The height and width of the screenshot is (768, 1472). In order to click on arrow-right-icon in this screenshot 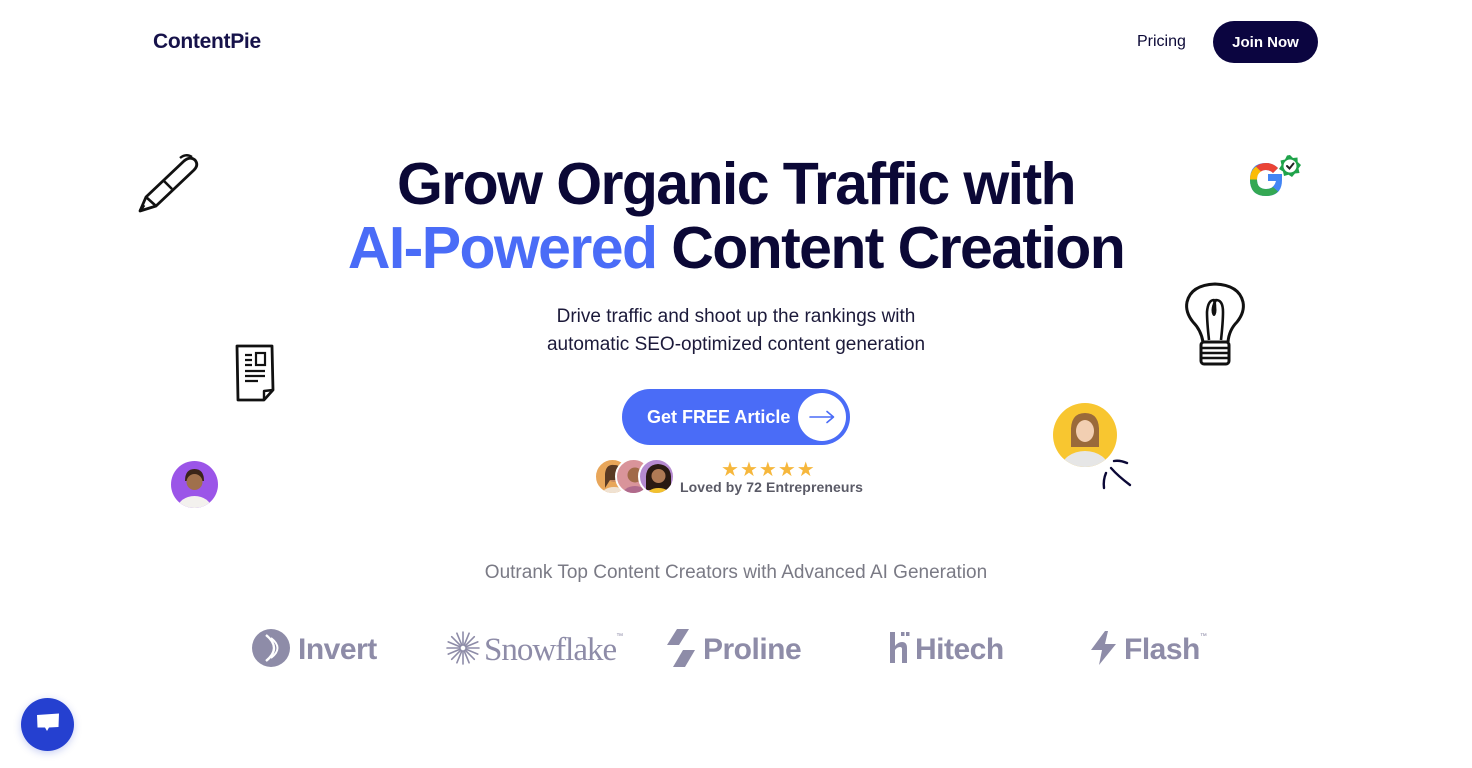, I will do `click(822, 417)`.